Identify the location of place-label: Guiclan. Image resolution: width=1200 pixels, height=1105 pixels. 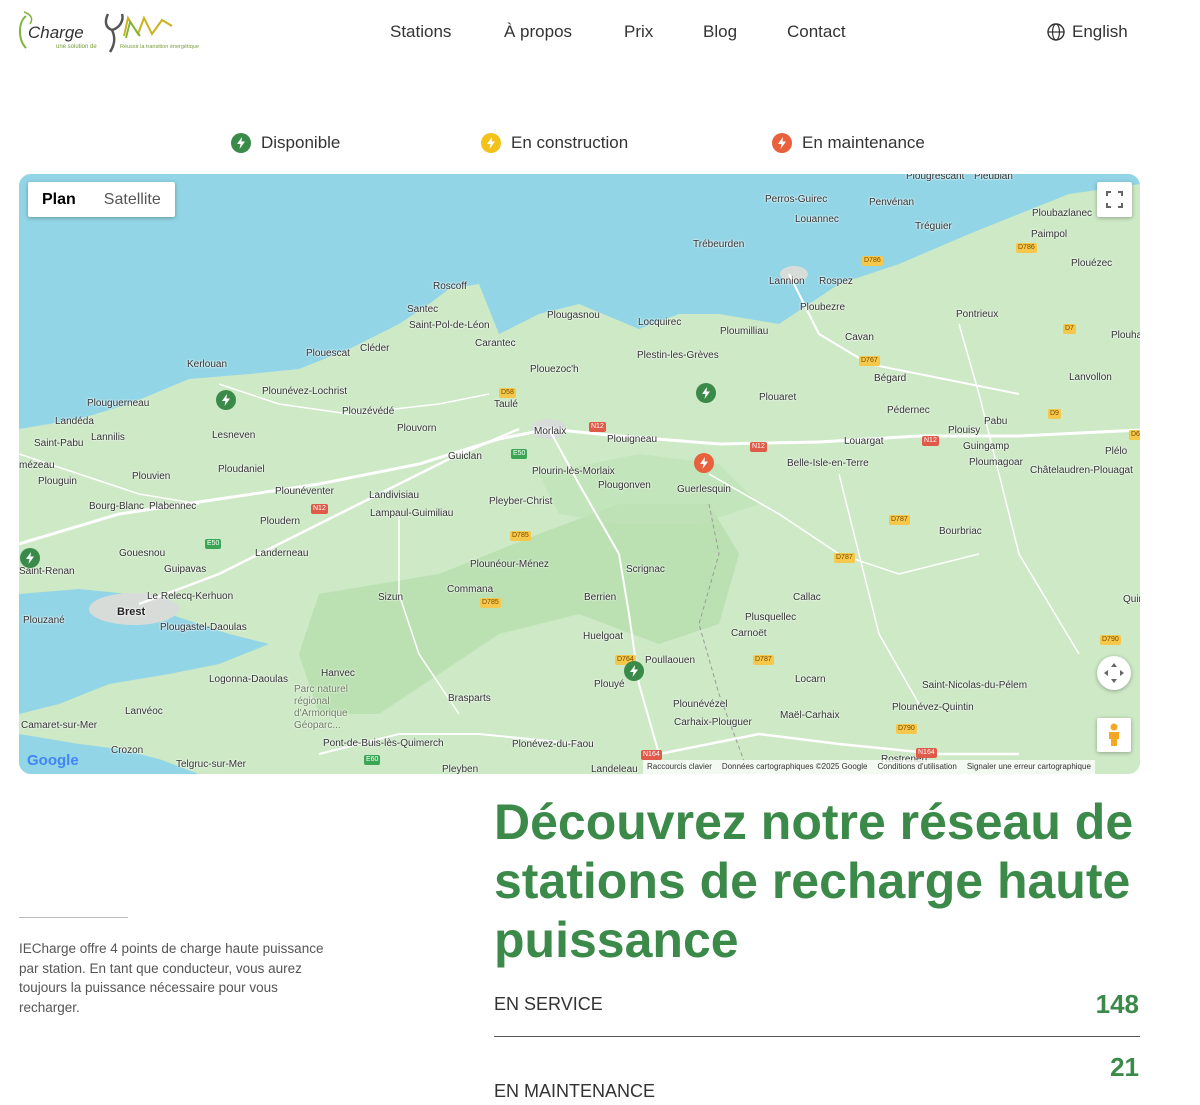
(465, 456).